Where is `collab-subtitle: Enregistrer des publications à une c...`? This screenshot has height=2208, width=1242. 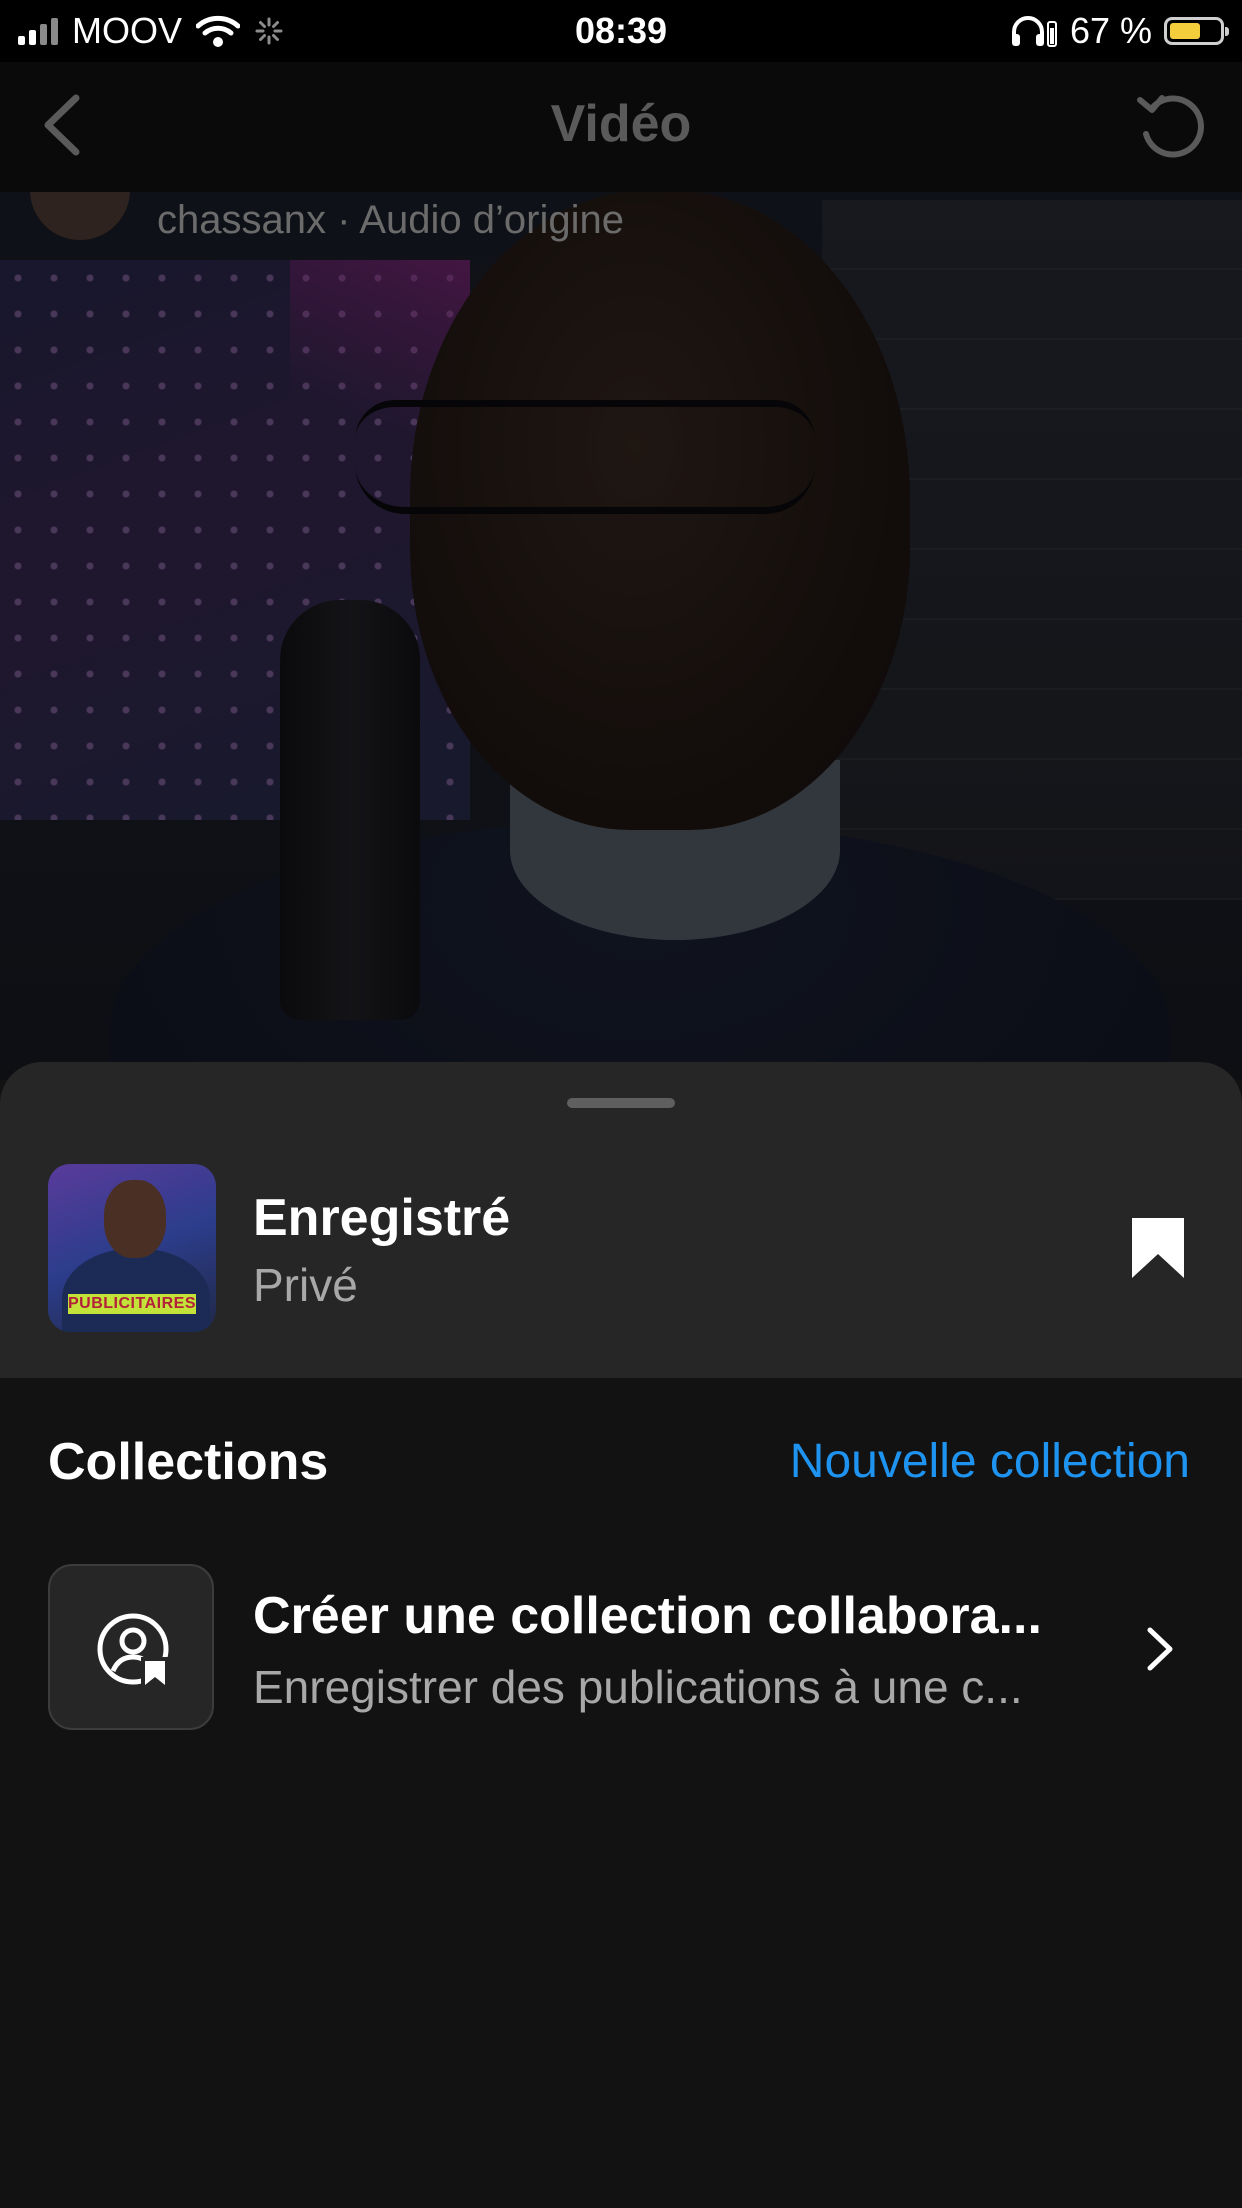 collab-subtitle: Enregistrer des publications à une c... is located at coordinates (638, 1687).